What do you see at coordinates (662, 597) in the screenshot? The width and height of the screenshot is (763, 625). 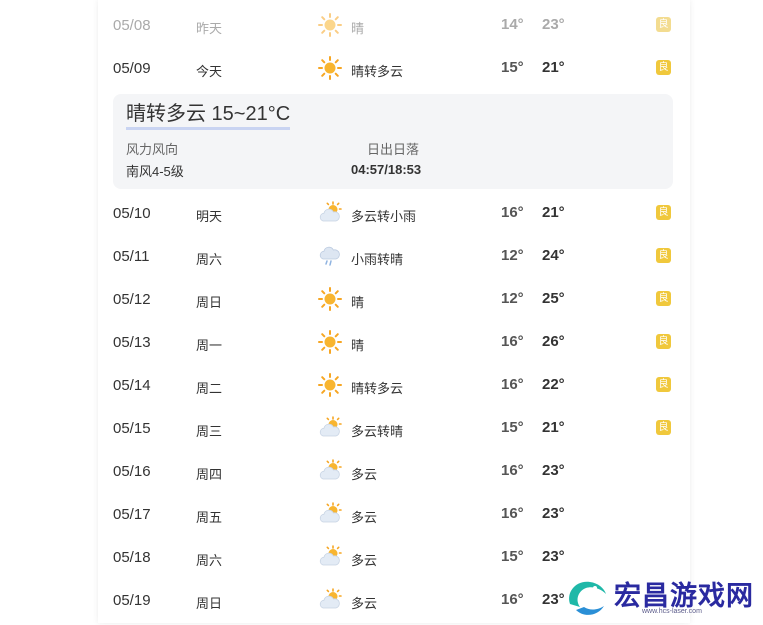 I see `site-watermark: 宏昌游戏网 www.hcs-laser.com` at bounding box center [662, 597].